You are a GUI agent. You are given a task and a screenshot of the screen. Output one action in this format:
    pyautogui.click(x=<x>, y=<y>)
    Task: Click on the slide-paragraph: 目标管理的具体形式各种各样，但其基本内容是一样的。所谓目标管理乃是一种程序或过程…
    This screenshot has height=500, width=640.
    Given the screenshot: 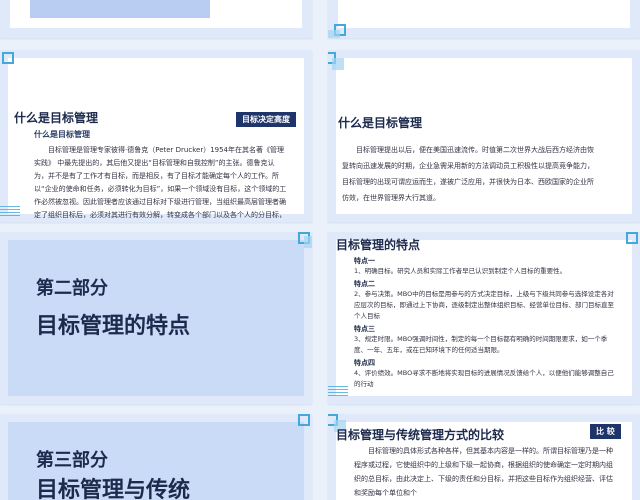 What is the action you would take?
    pyautogui.click(x=483, y=472)
    